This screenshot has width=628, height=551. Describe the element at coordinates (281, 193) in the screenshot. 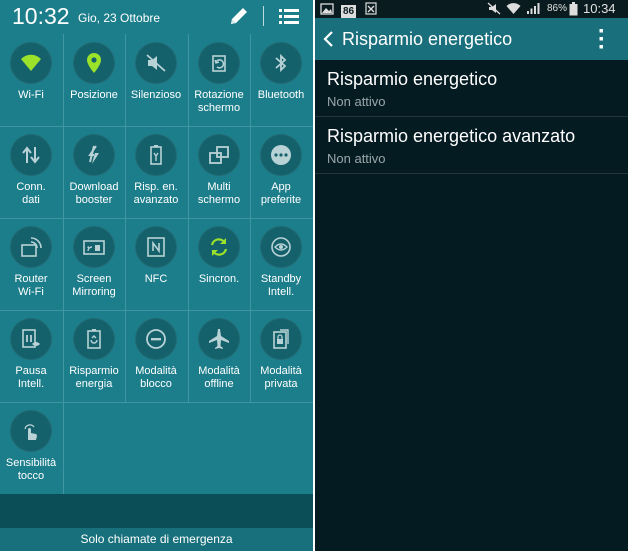

I see `tile-label: App preferite` at that location.